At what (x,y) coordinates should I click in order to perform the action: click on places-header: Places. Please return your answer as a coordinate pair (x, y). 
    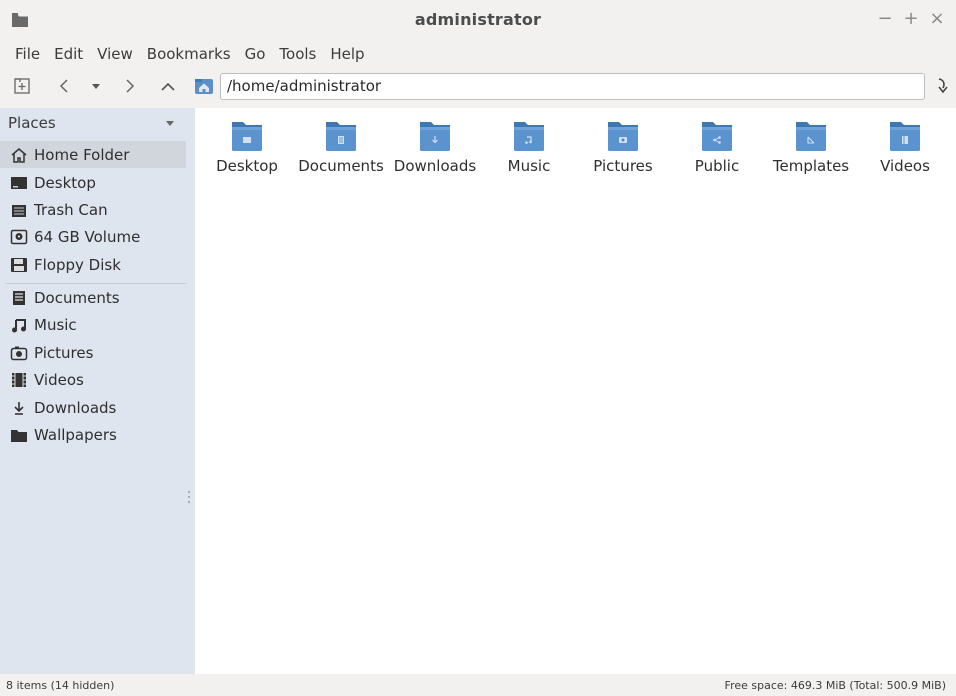
    Looking at the image, I should click on (32, 123).